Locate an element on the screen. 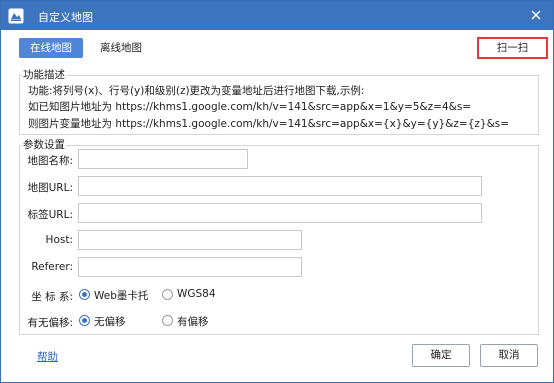  radio-web-mercator-label: Web墨卡托 is located at coordinates (121, 295).